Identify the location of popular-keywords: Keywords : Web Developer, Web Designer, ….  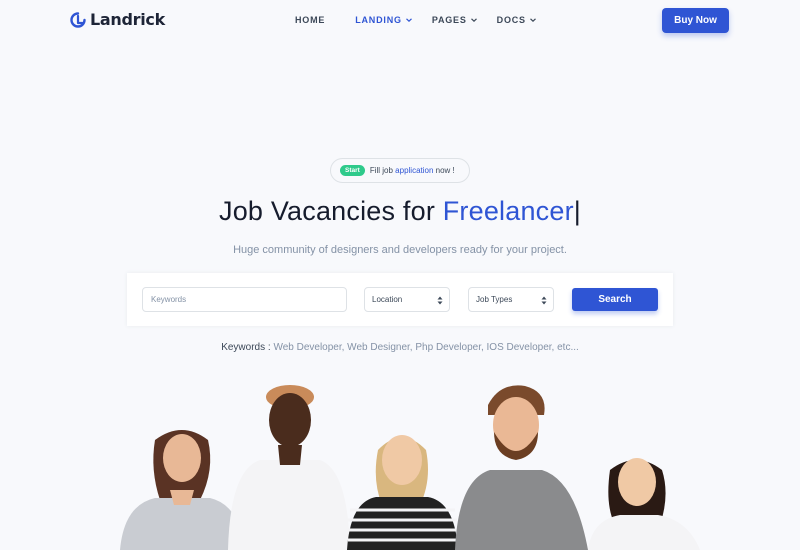
(400, 347).